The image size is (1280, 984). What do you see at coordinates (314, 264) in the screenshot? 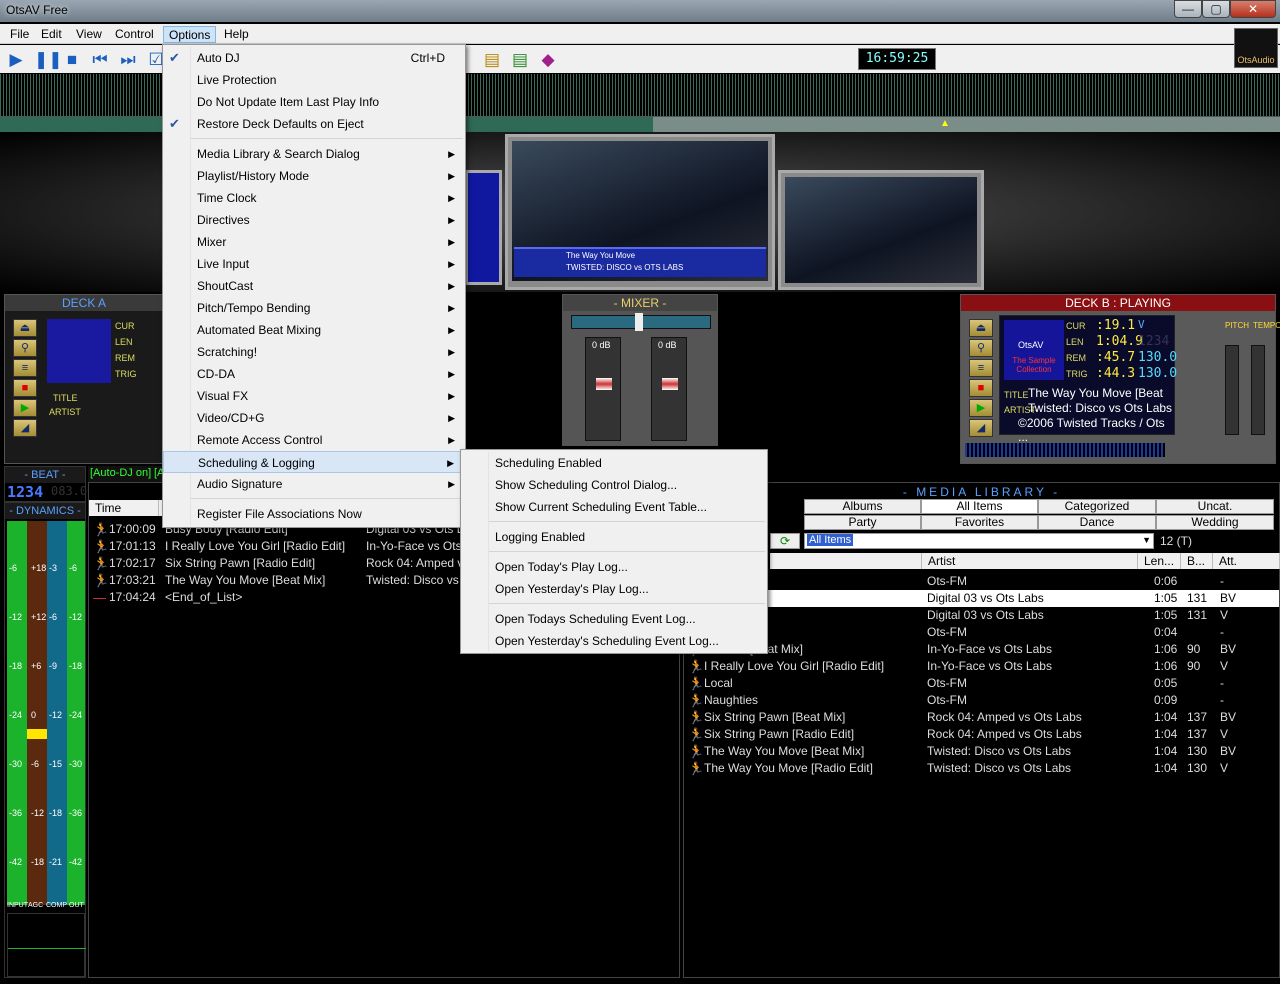
I see `options-menu-item: Live Input ▶` at bounding box center [314, 264].